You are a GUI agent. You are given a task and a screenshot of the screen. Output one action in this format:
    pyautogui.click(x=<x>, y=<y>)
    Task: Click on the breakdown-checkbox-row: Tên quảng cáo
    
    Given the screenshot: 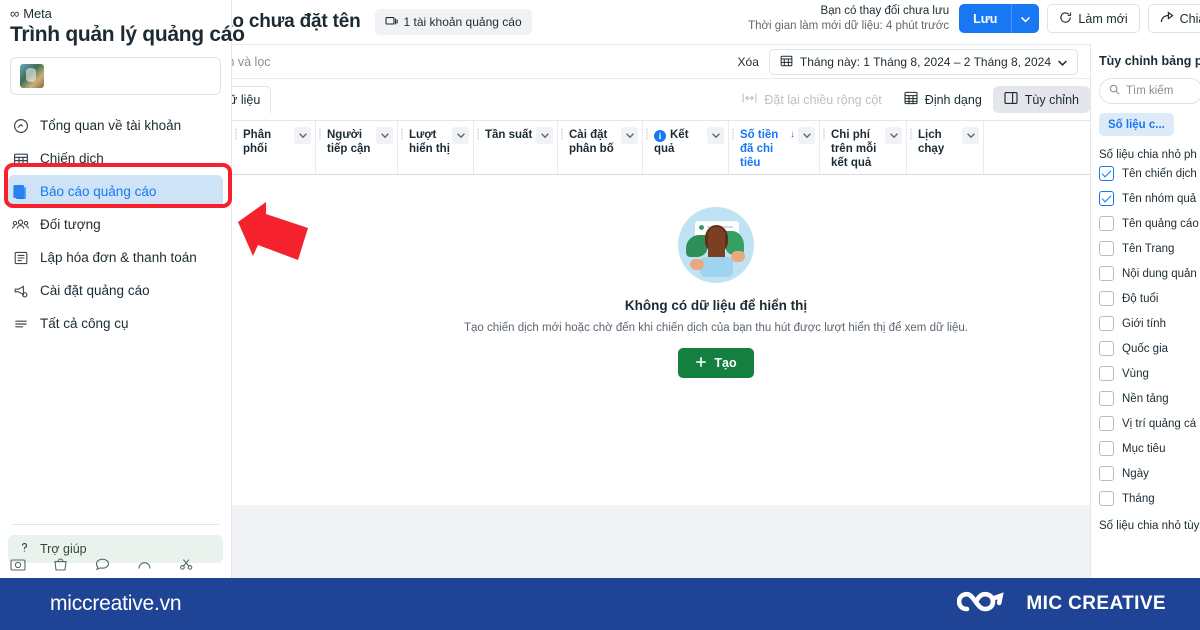 What is the action you would take?
    pyautogui.click(x=1149, y=223)
    